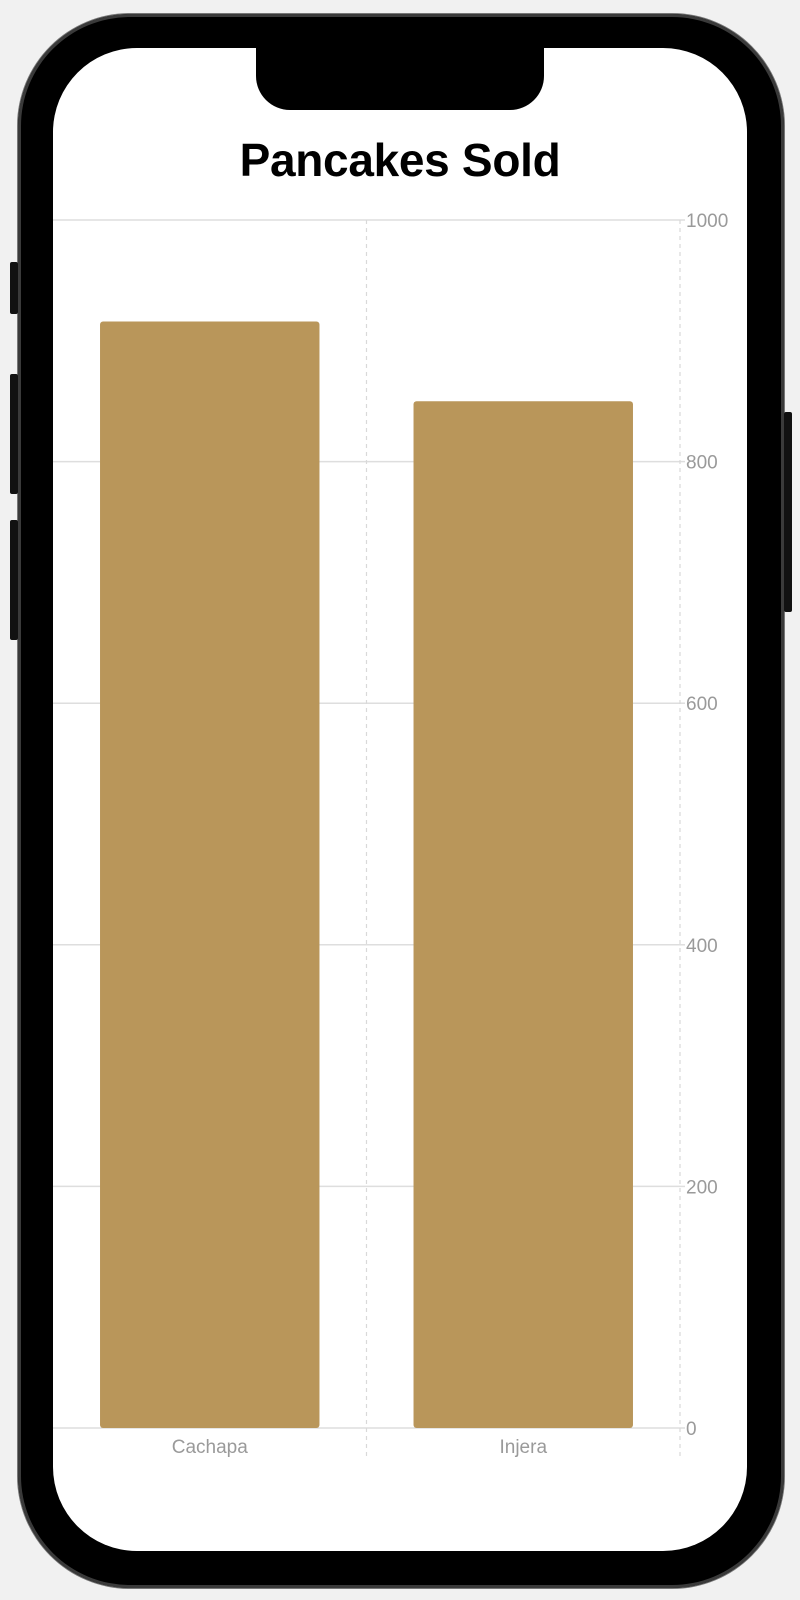 The image size is (800, 1600). Describe the element at coordinates (702, 1187) in the screenshot. I see `y-tick-label: 200` at that location.